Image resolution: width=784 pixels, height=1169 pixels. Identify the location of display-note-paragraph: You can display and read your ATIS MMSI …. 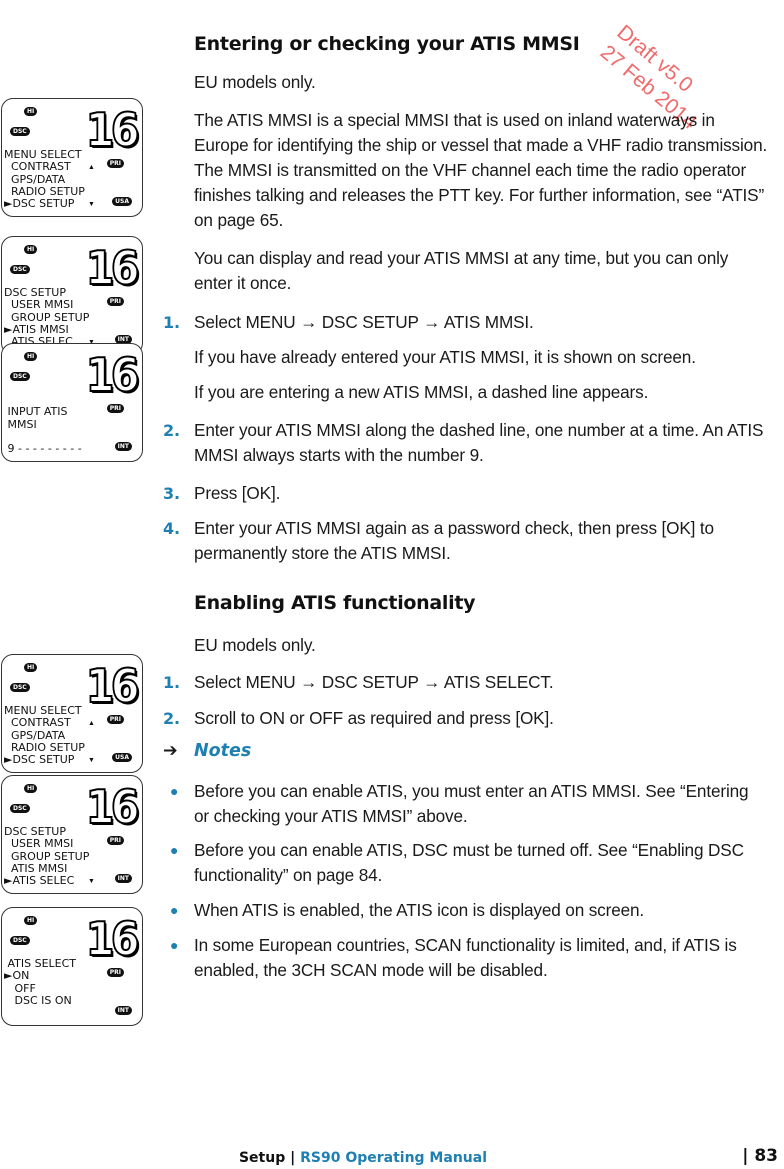
(461, 270).